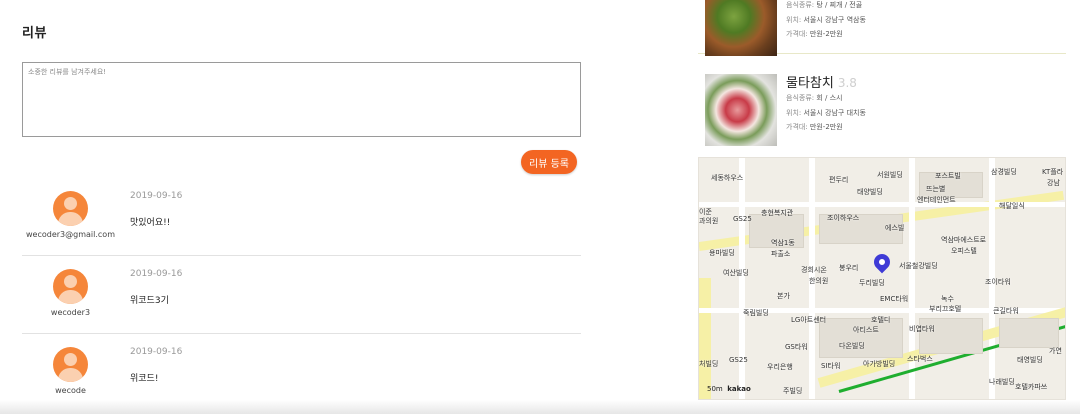 The width and height of the screenshot is (1080, 414). I want to click on map-label: 처빌딩, so click(709, 364).